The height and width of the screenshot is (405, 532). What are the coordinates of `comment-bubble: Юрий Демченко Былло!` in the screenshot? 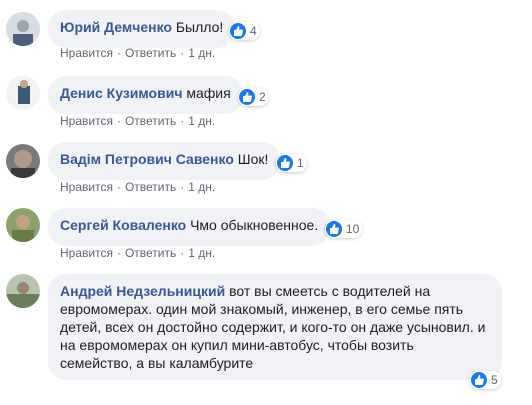 It's located at (142, 29).